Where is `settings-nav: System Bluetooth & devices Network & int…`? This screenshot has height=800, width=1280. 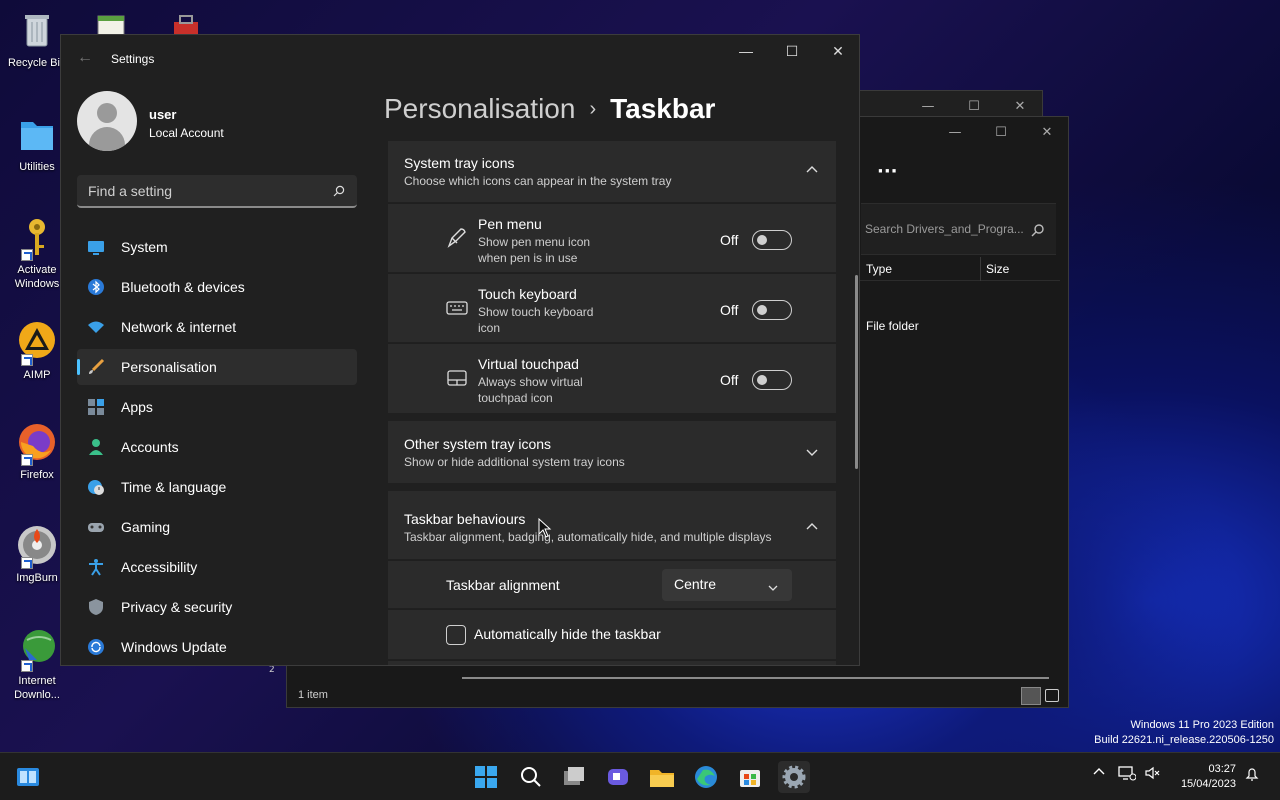 settings-nav: System Bluetooth & devices Network & int… is located at coordinates (217, 447).